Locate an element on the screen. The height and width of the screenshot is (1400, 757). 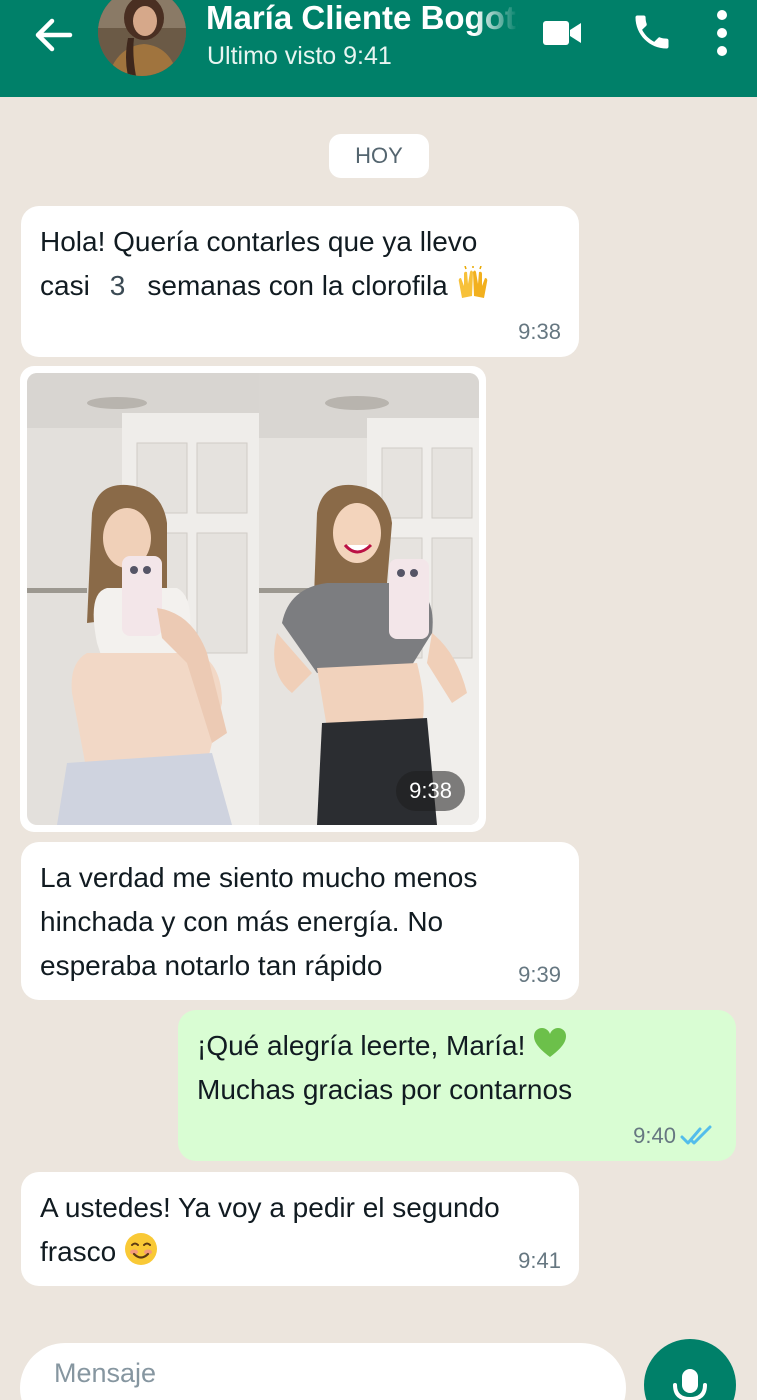
image-time: 9:38 is located at coordinates (430, 791).